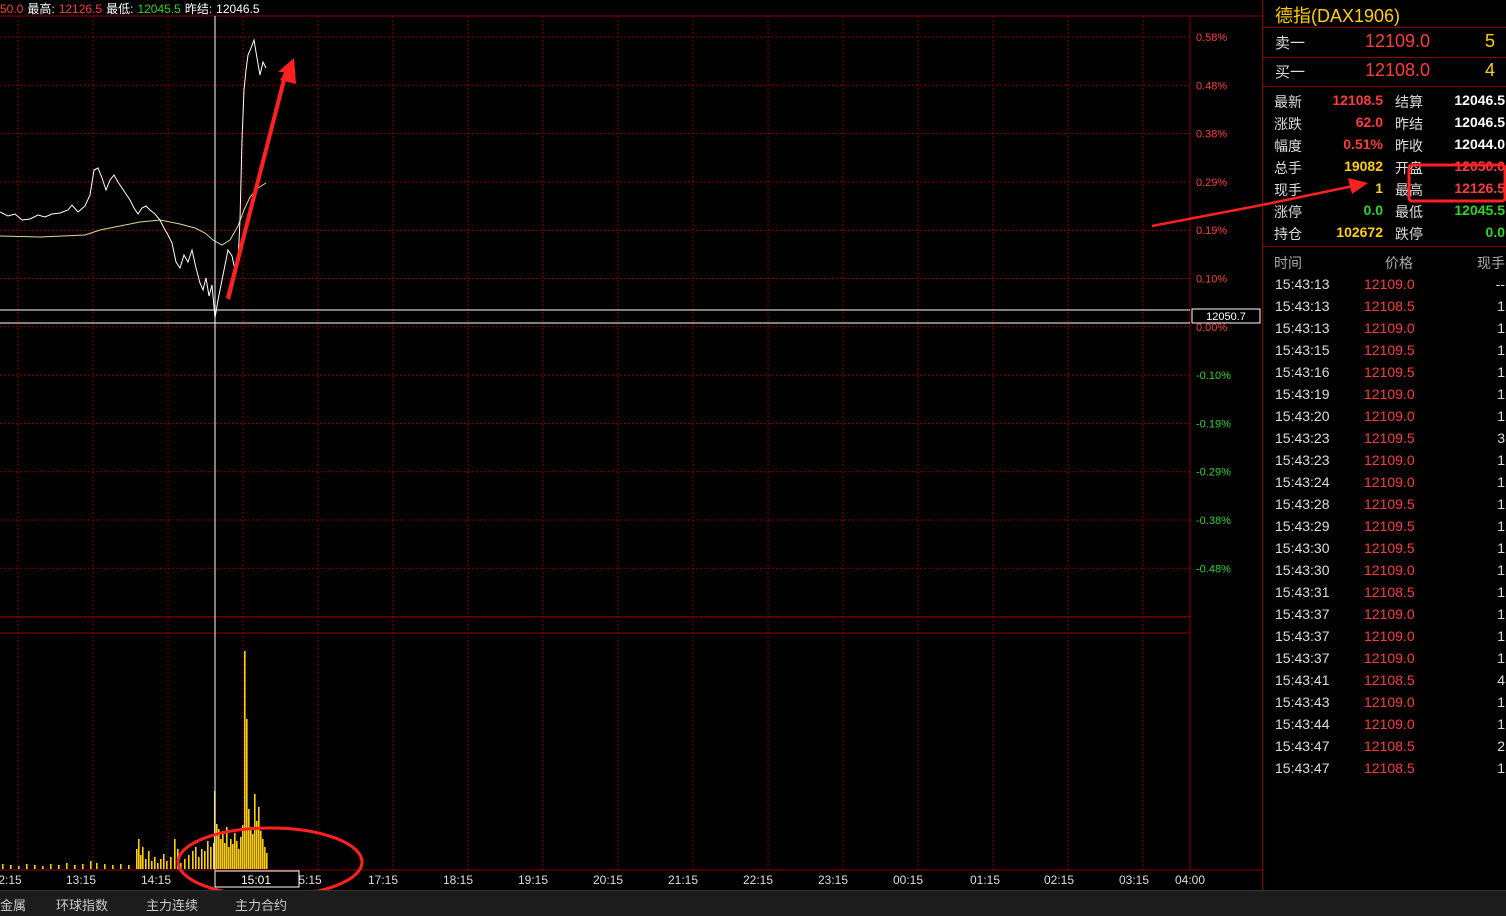 Image resolution: width=1506 pixels, height=916 pixels. I want to click on time-label: 20:15, so click(608, 880).